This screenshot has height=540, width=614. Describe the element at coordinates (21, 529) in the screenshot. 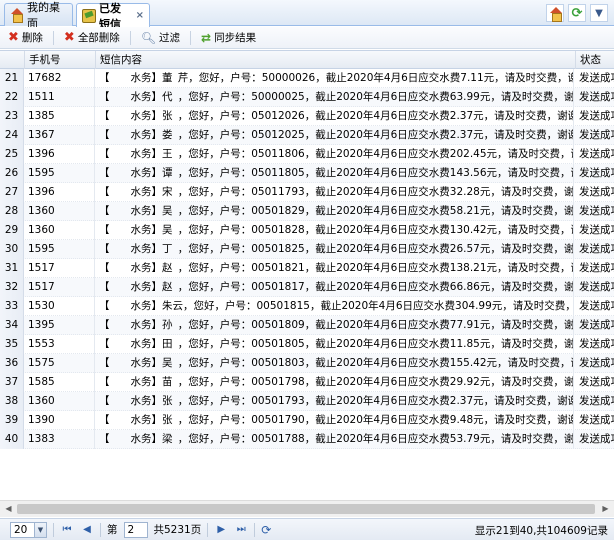

I see `page-size-value: 20` at that location.